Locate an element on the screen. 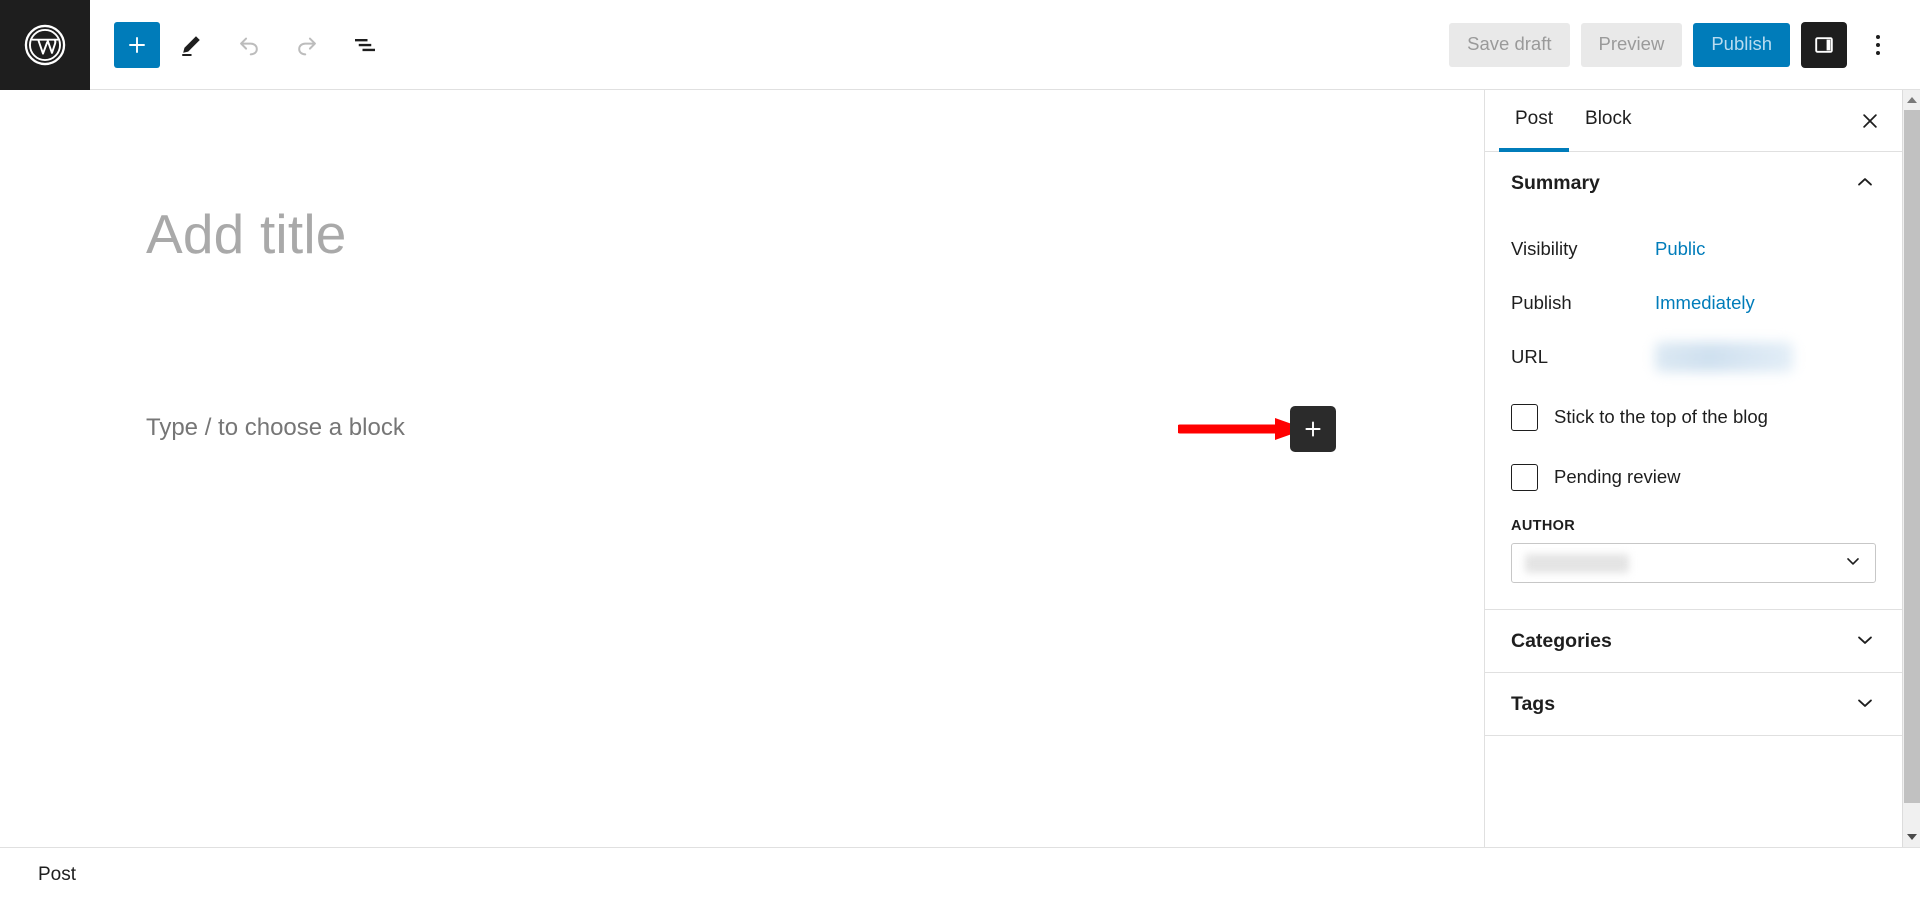 The width and height of the screenshot is (1920, 902). add-block-button is located at coordinates (137, 44).